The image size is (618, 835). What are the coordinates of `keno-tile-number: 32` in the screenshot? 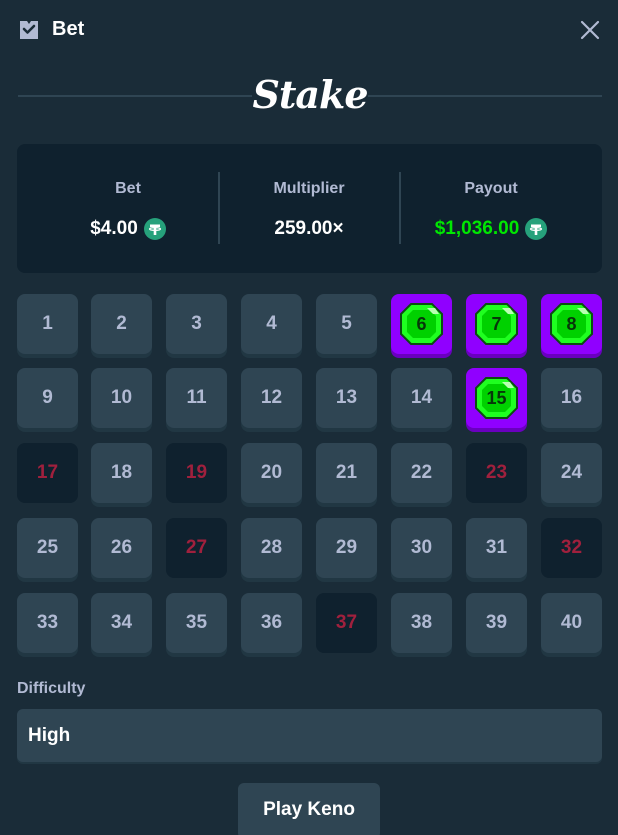 It's located at (571, 547).